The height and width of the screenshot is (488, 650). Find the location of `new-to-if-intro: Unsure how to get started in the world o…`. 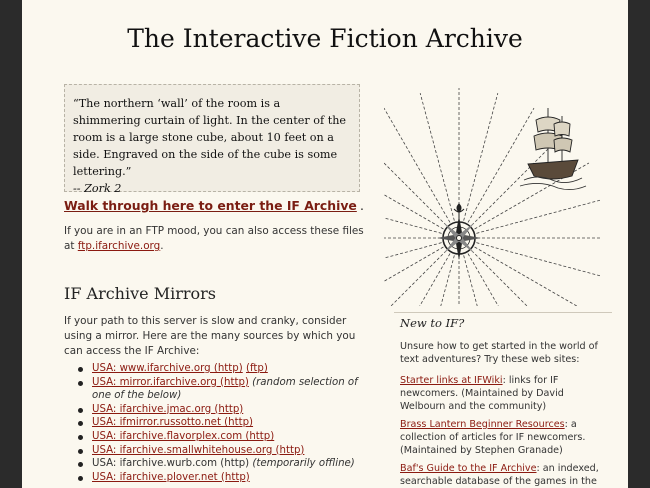

new-to-if-intro: Unsure how to get started in the world o… is located at coordinates (499, 353).